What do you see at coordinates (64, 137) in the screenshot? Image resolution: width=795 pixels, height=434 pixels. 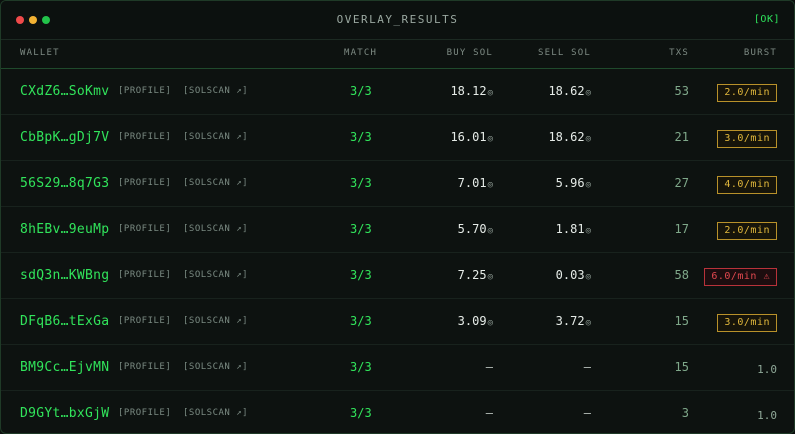 I see `wallet-address-link: CbBpK…gDj7V` at bounding box center [64, 137].